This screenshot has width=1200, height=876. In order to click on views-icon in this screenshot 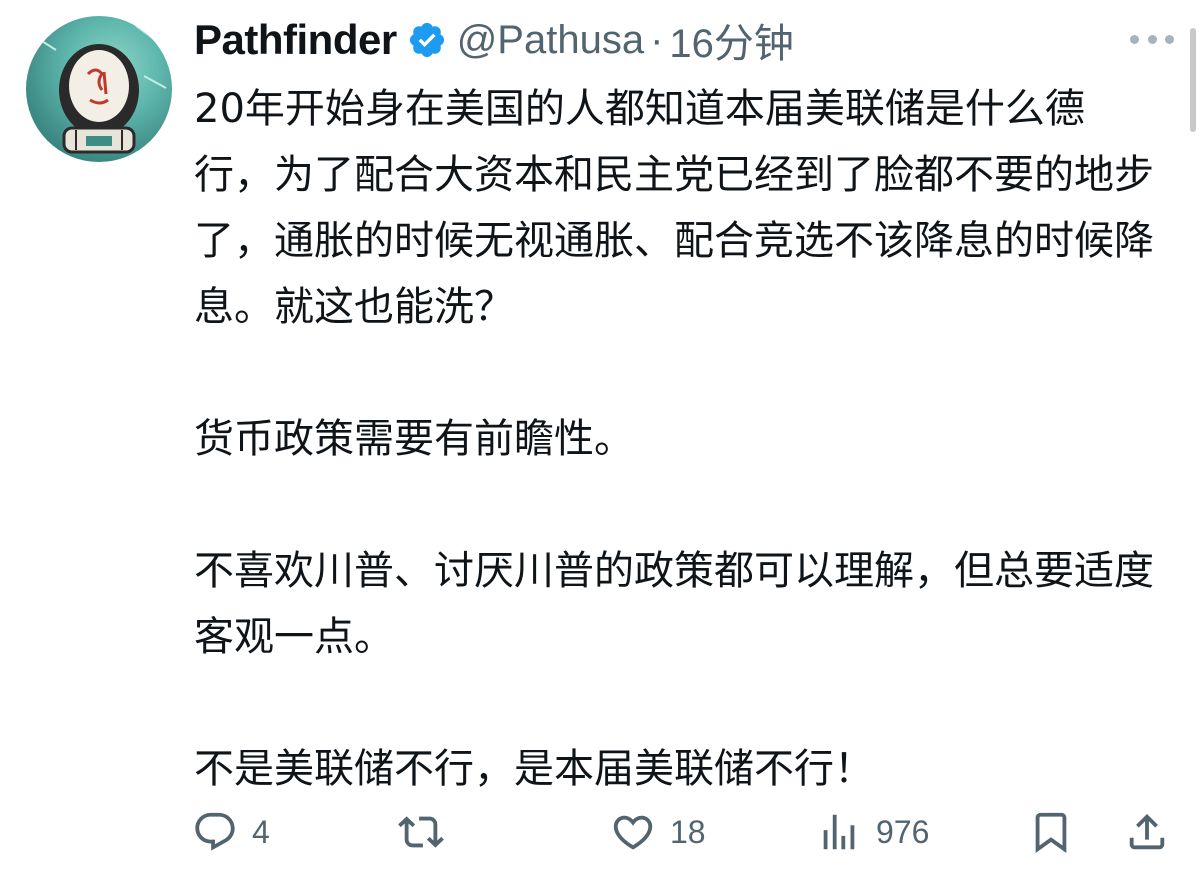, I will do `click(839, 832)`.